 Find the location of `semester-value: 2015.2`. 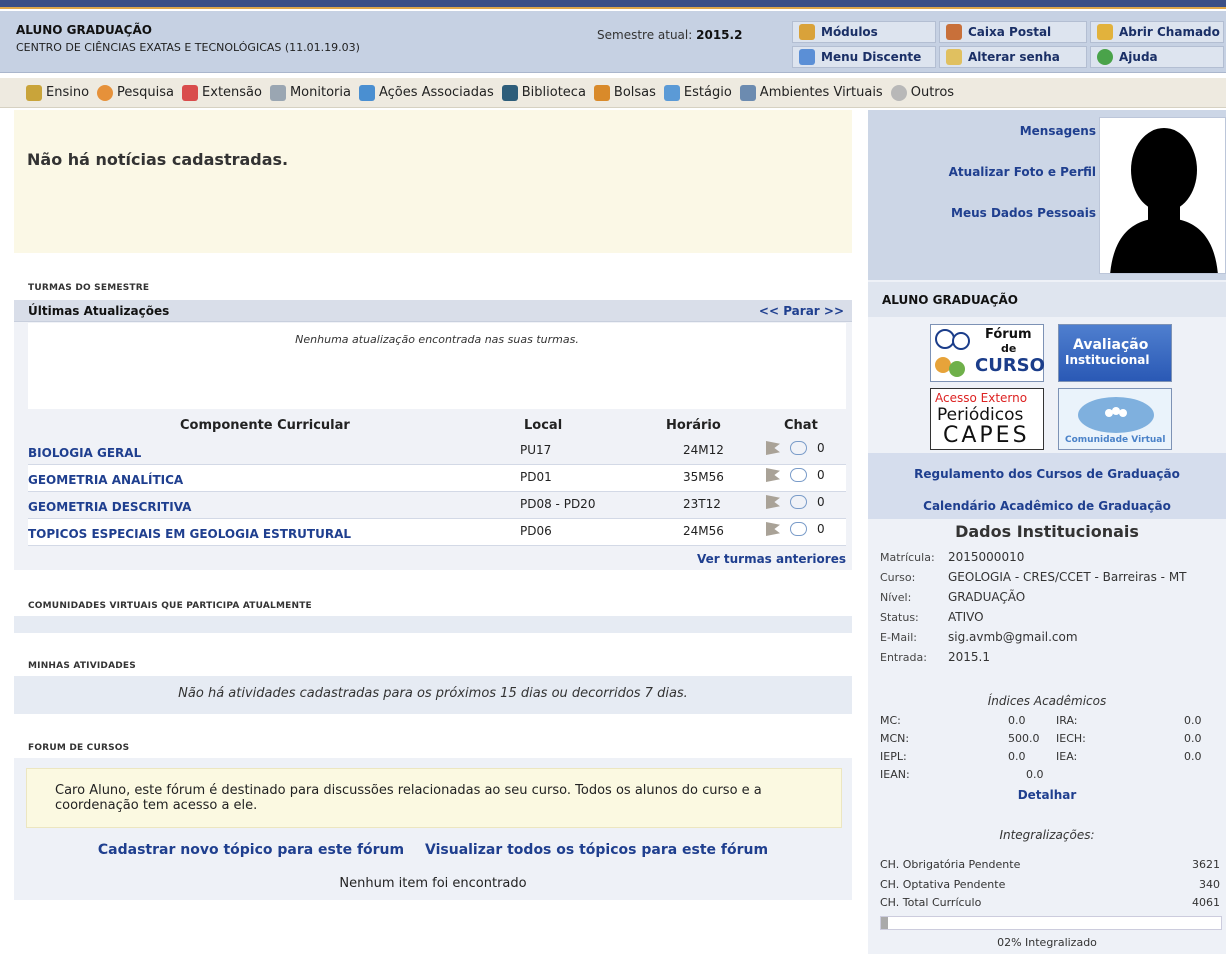

semester-value: 2015.2 is located at coordinates (719, 35).